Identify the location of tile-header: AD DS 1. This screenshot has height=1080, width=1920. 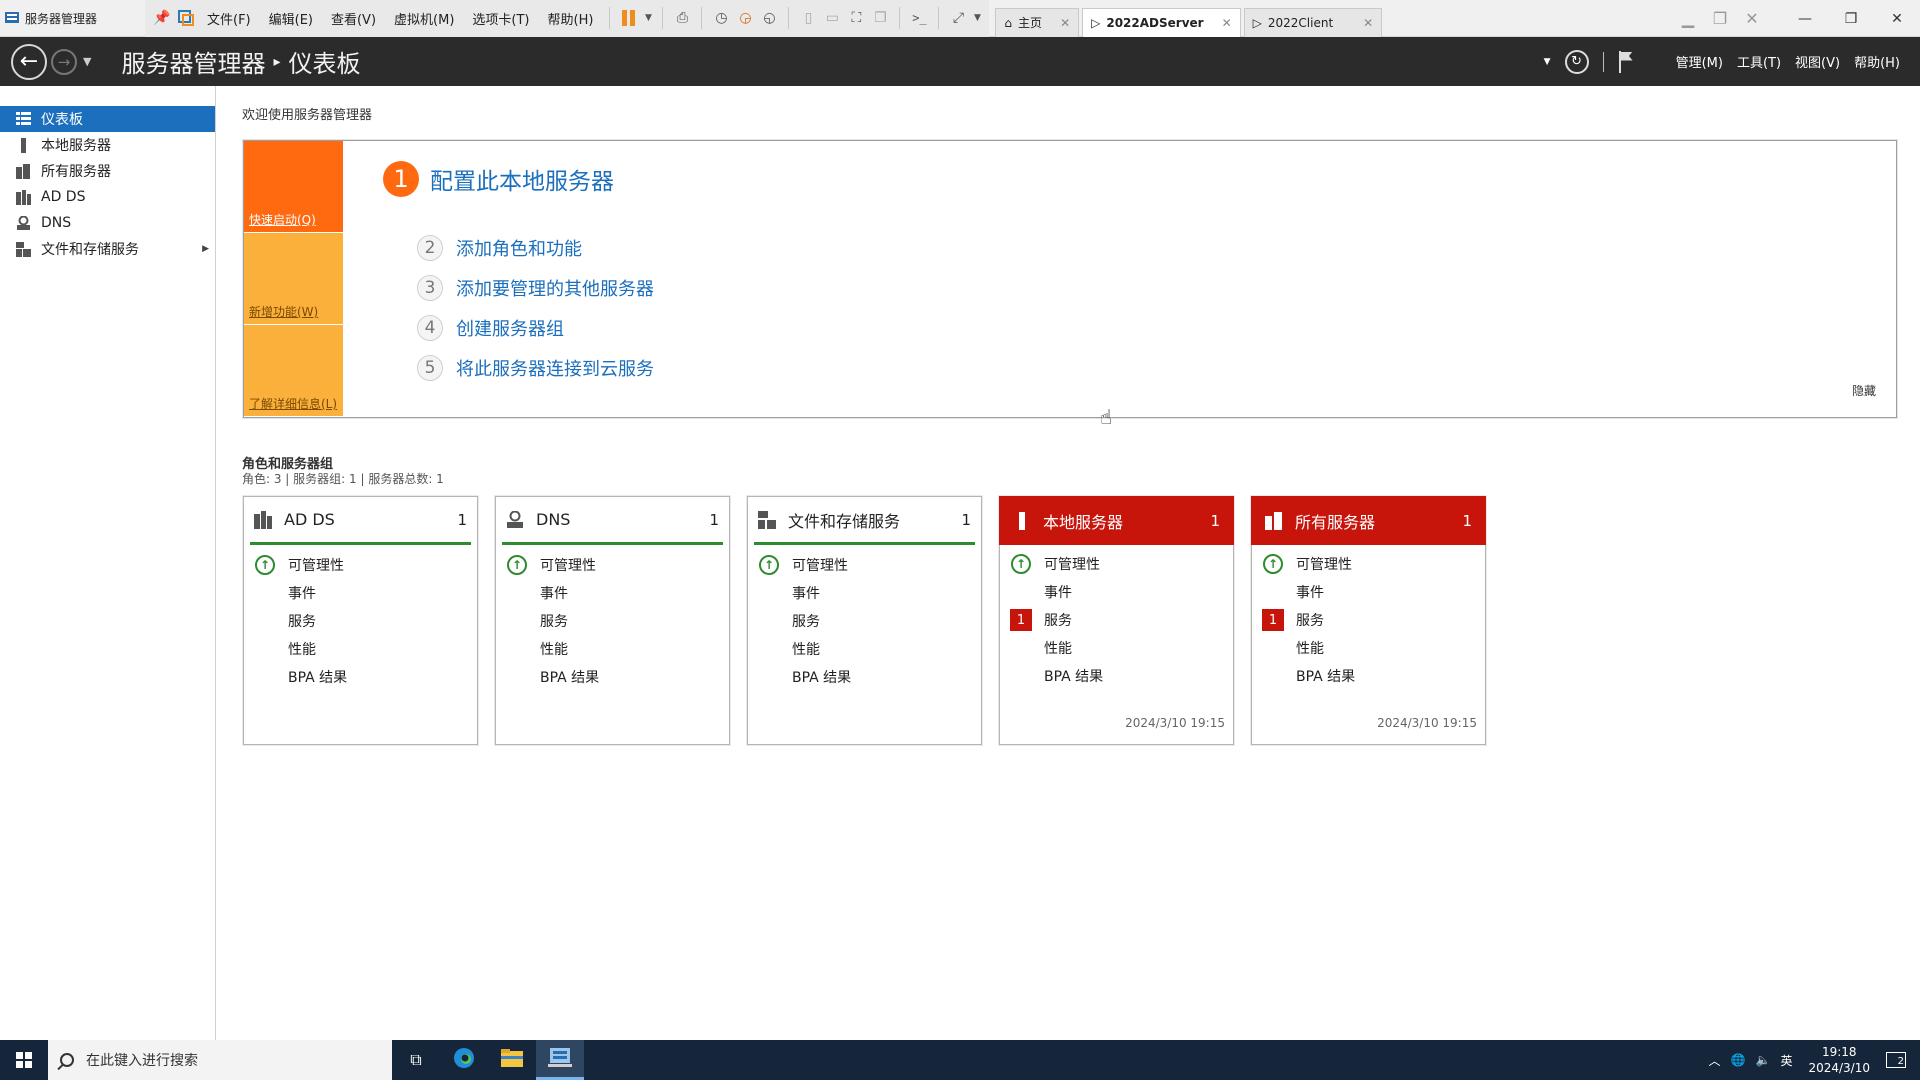
(360, 521).